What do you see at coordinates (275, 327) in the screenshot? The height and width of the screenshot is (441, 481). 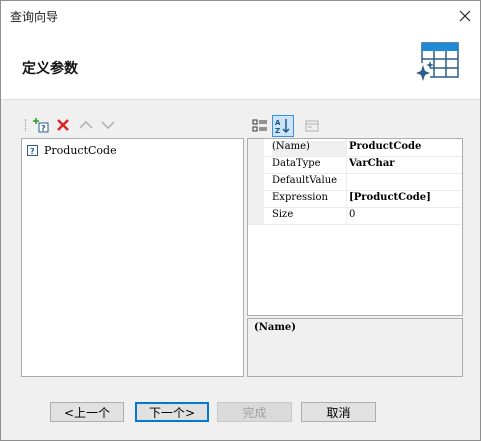 I see `property-description-title: (Name)` at bounding box center [275, 327].